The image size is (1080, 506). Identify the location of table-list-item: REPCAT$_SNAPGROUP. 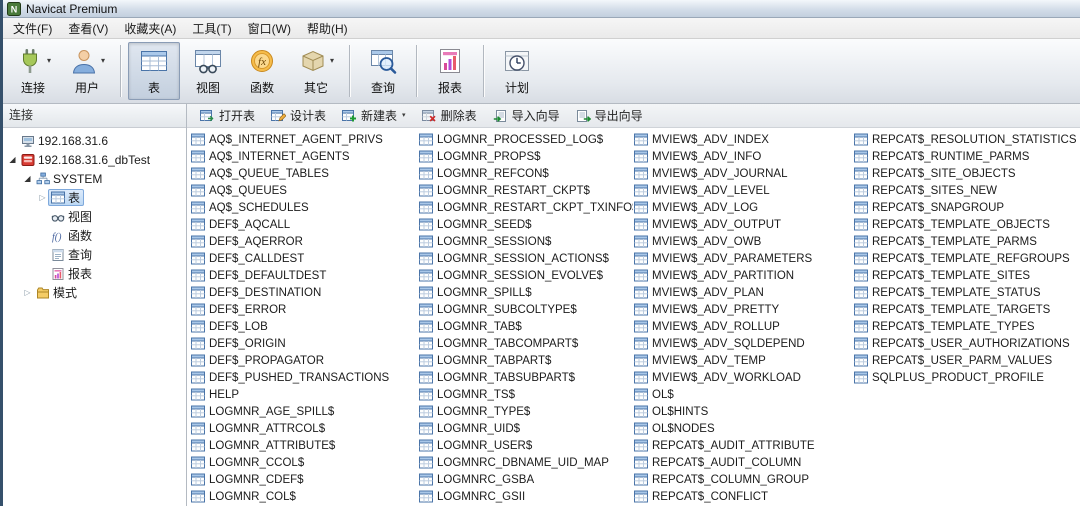
(966, 207).